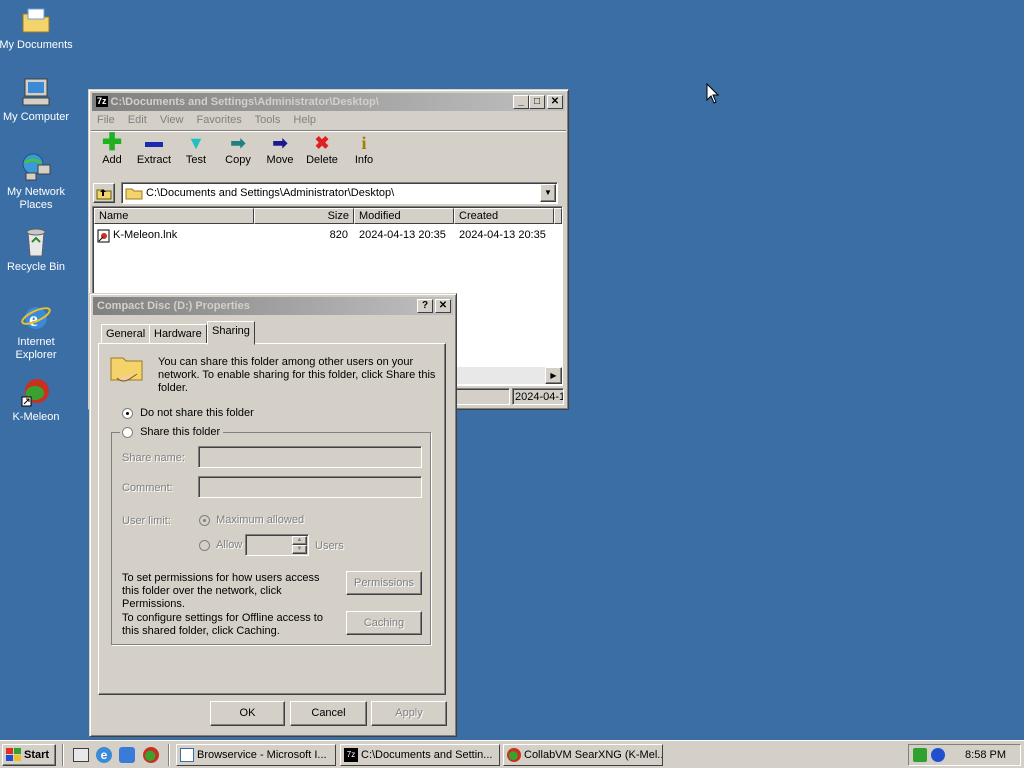  What do you see at coordinates (409, 713) in the screenshot?
I see `apply-button: Apply` at bounding box center [409, 713].